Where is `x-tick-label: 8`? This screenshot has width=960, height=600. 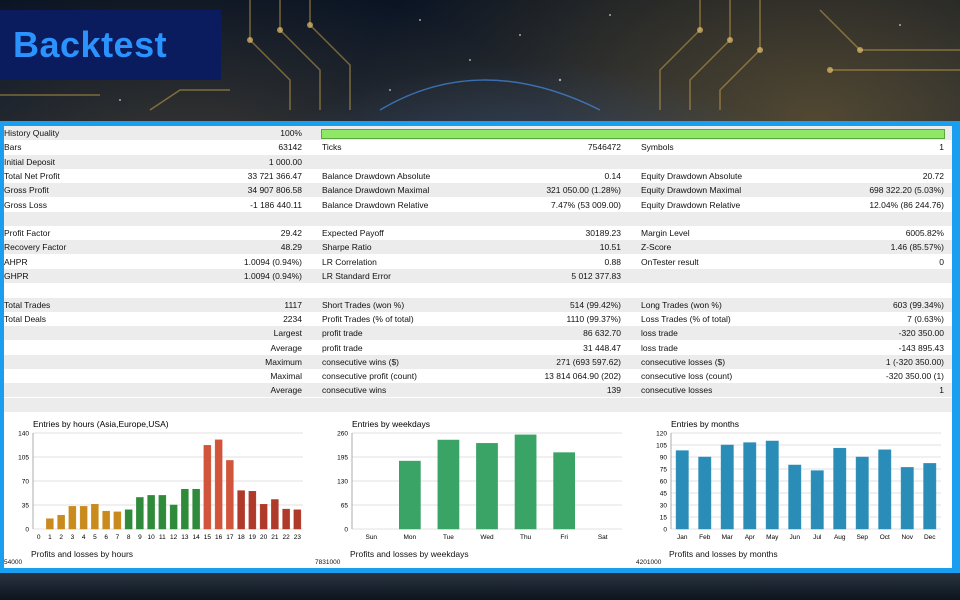 x-tick-label: 8 is located at coordinates (129, 537).